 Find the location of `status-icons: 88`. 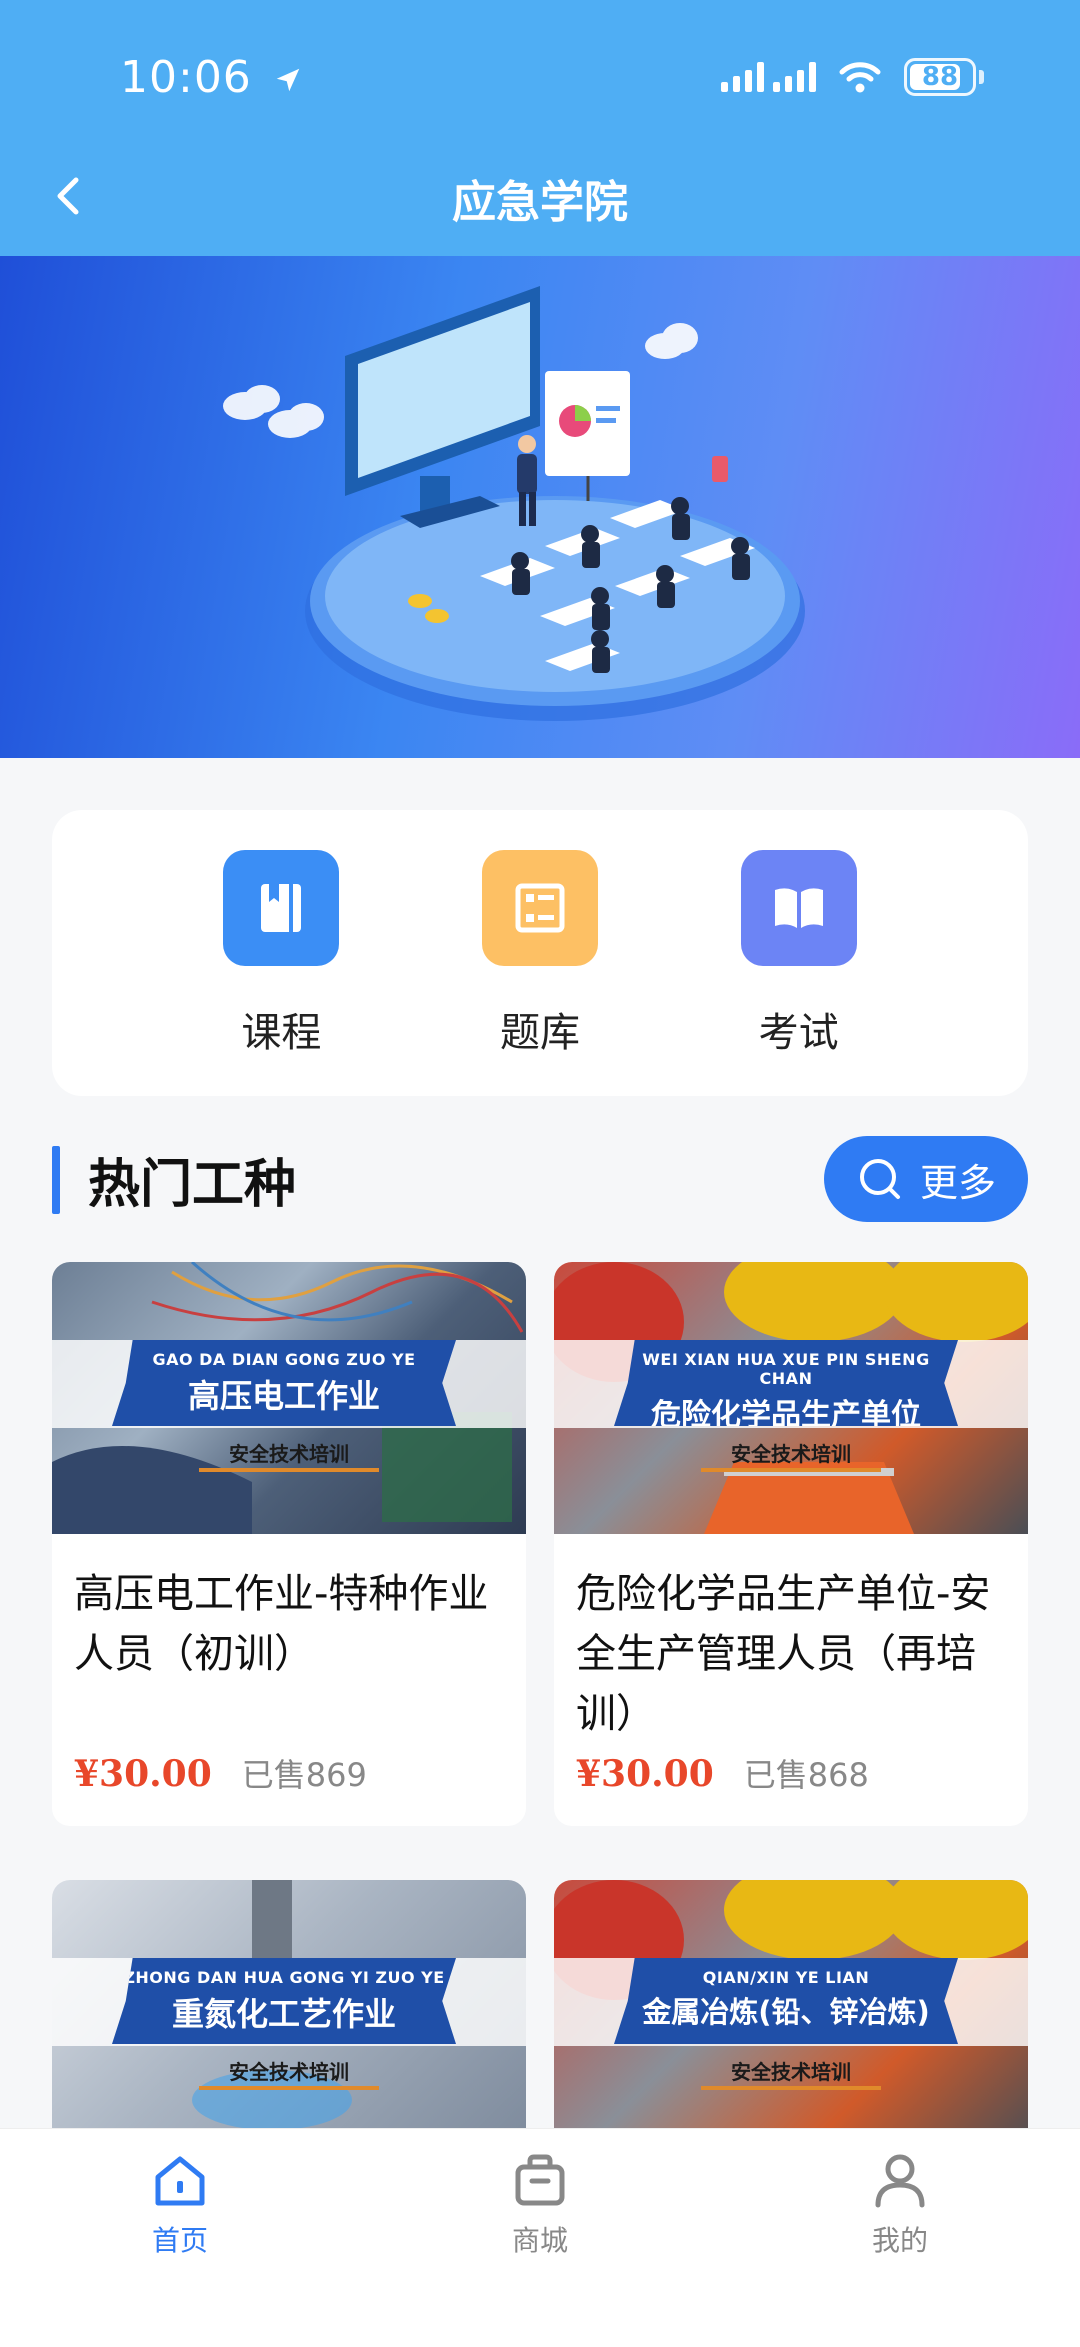

status-icons: 88 is located at coordinates (852, 77).